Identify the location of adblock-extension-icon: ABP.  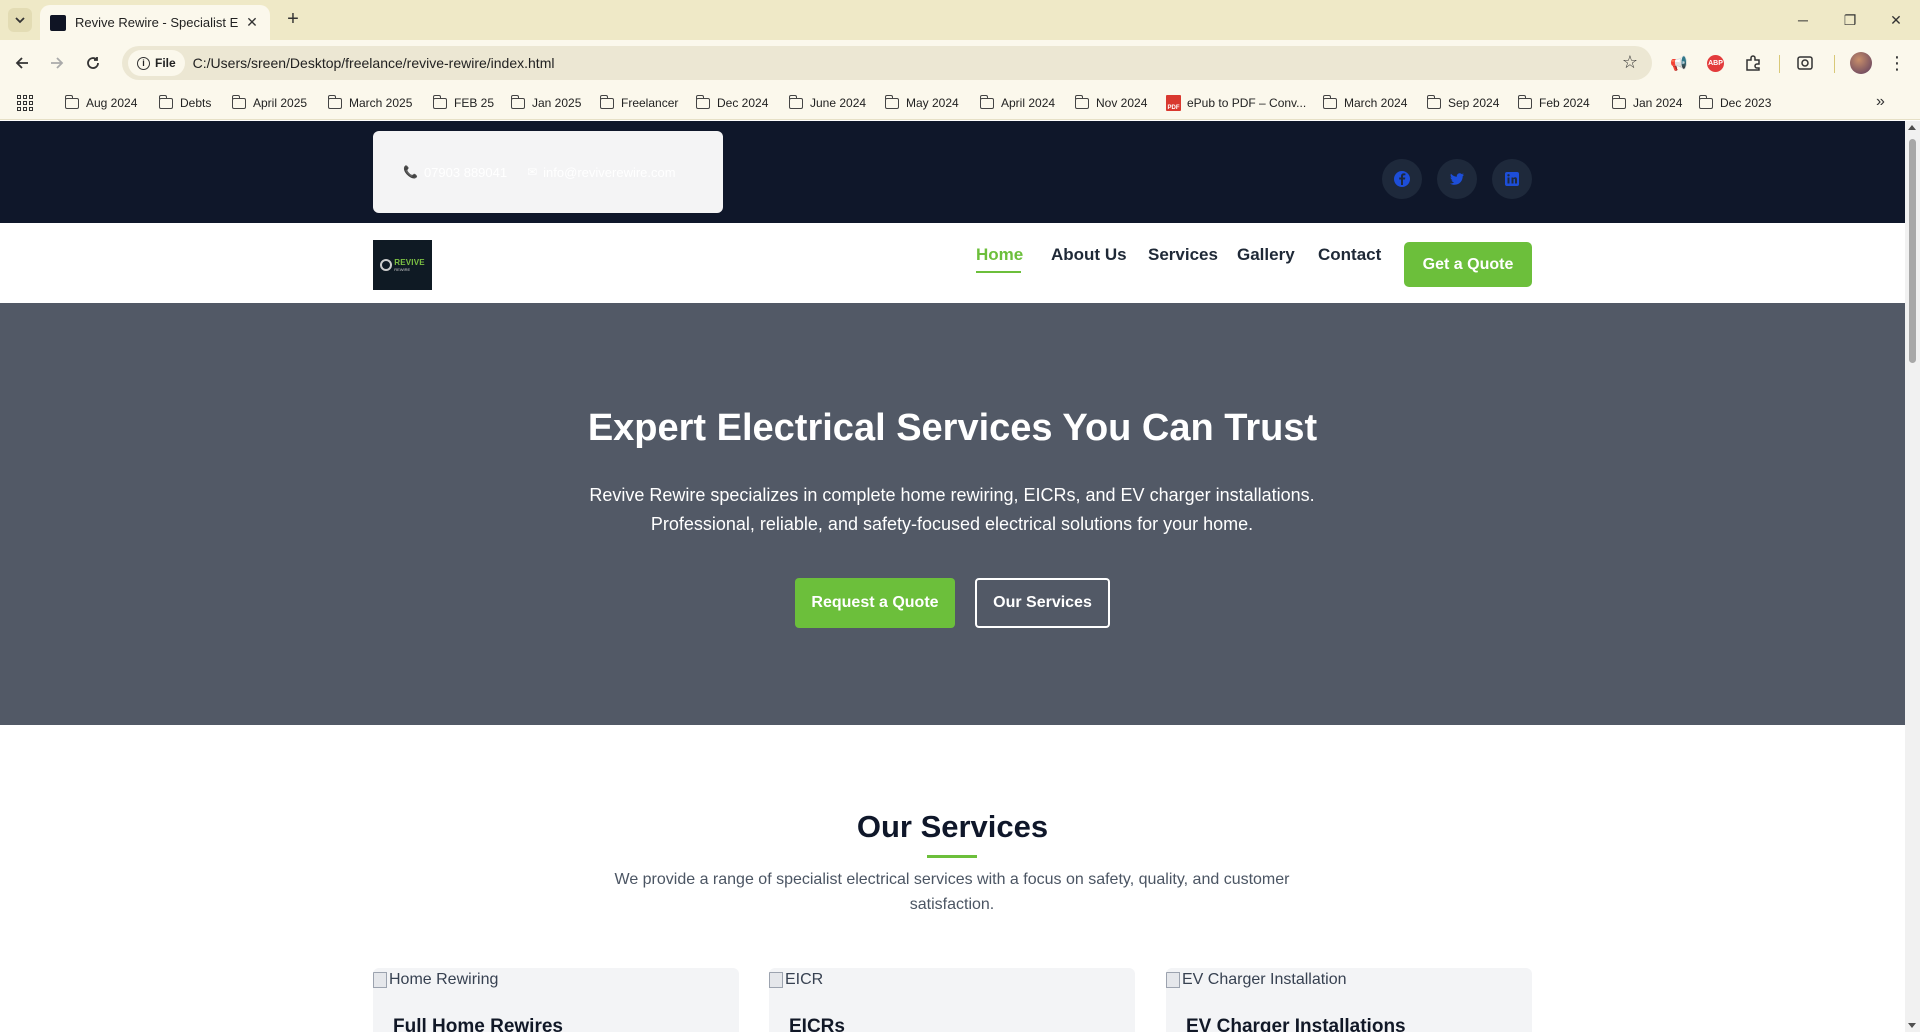
(1715, 63).